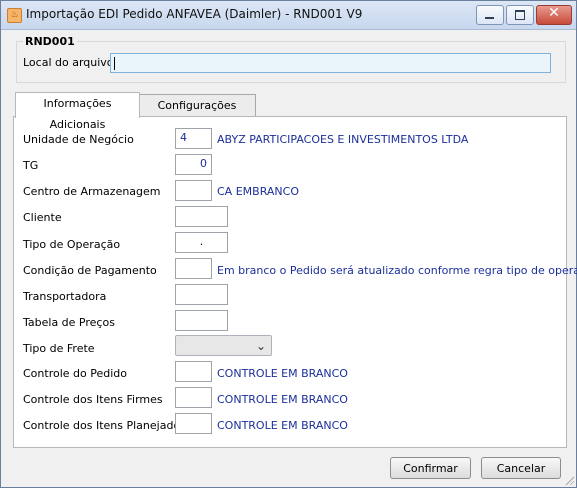 The image size is (577, 488). Describe the element at coordinates (193, 371) in the screenshot. I see `order-control-field` at that location.